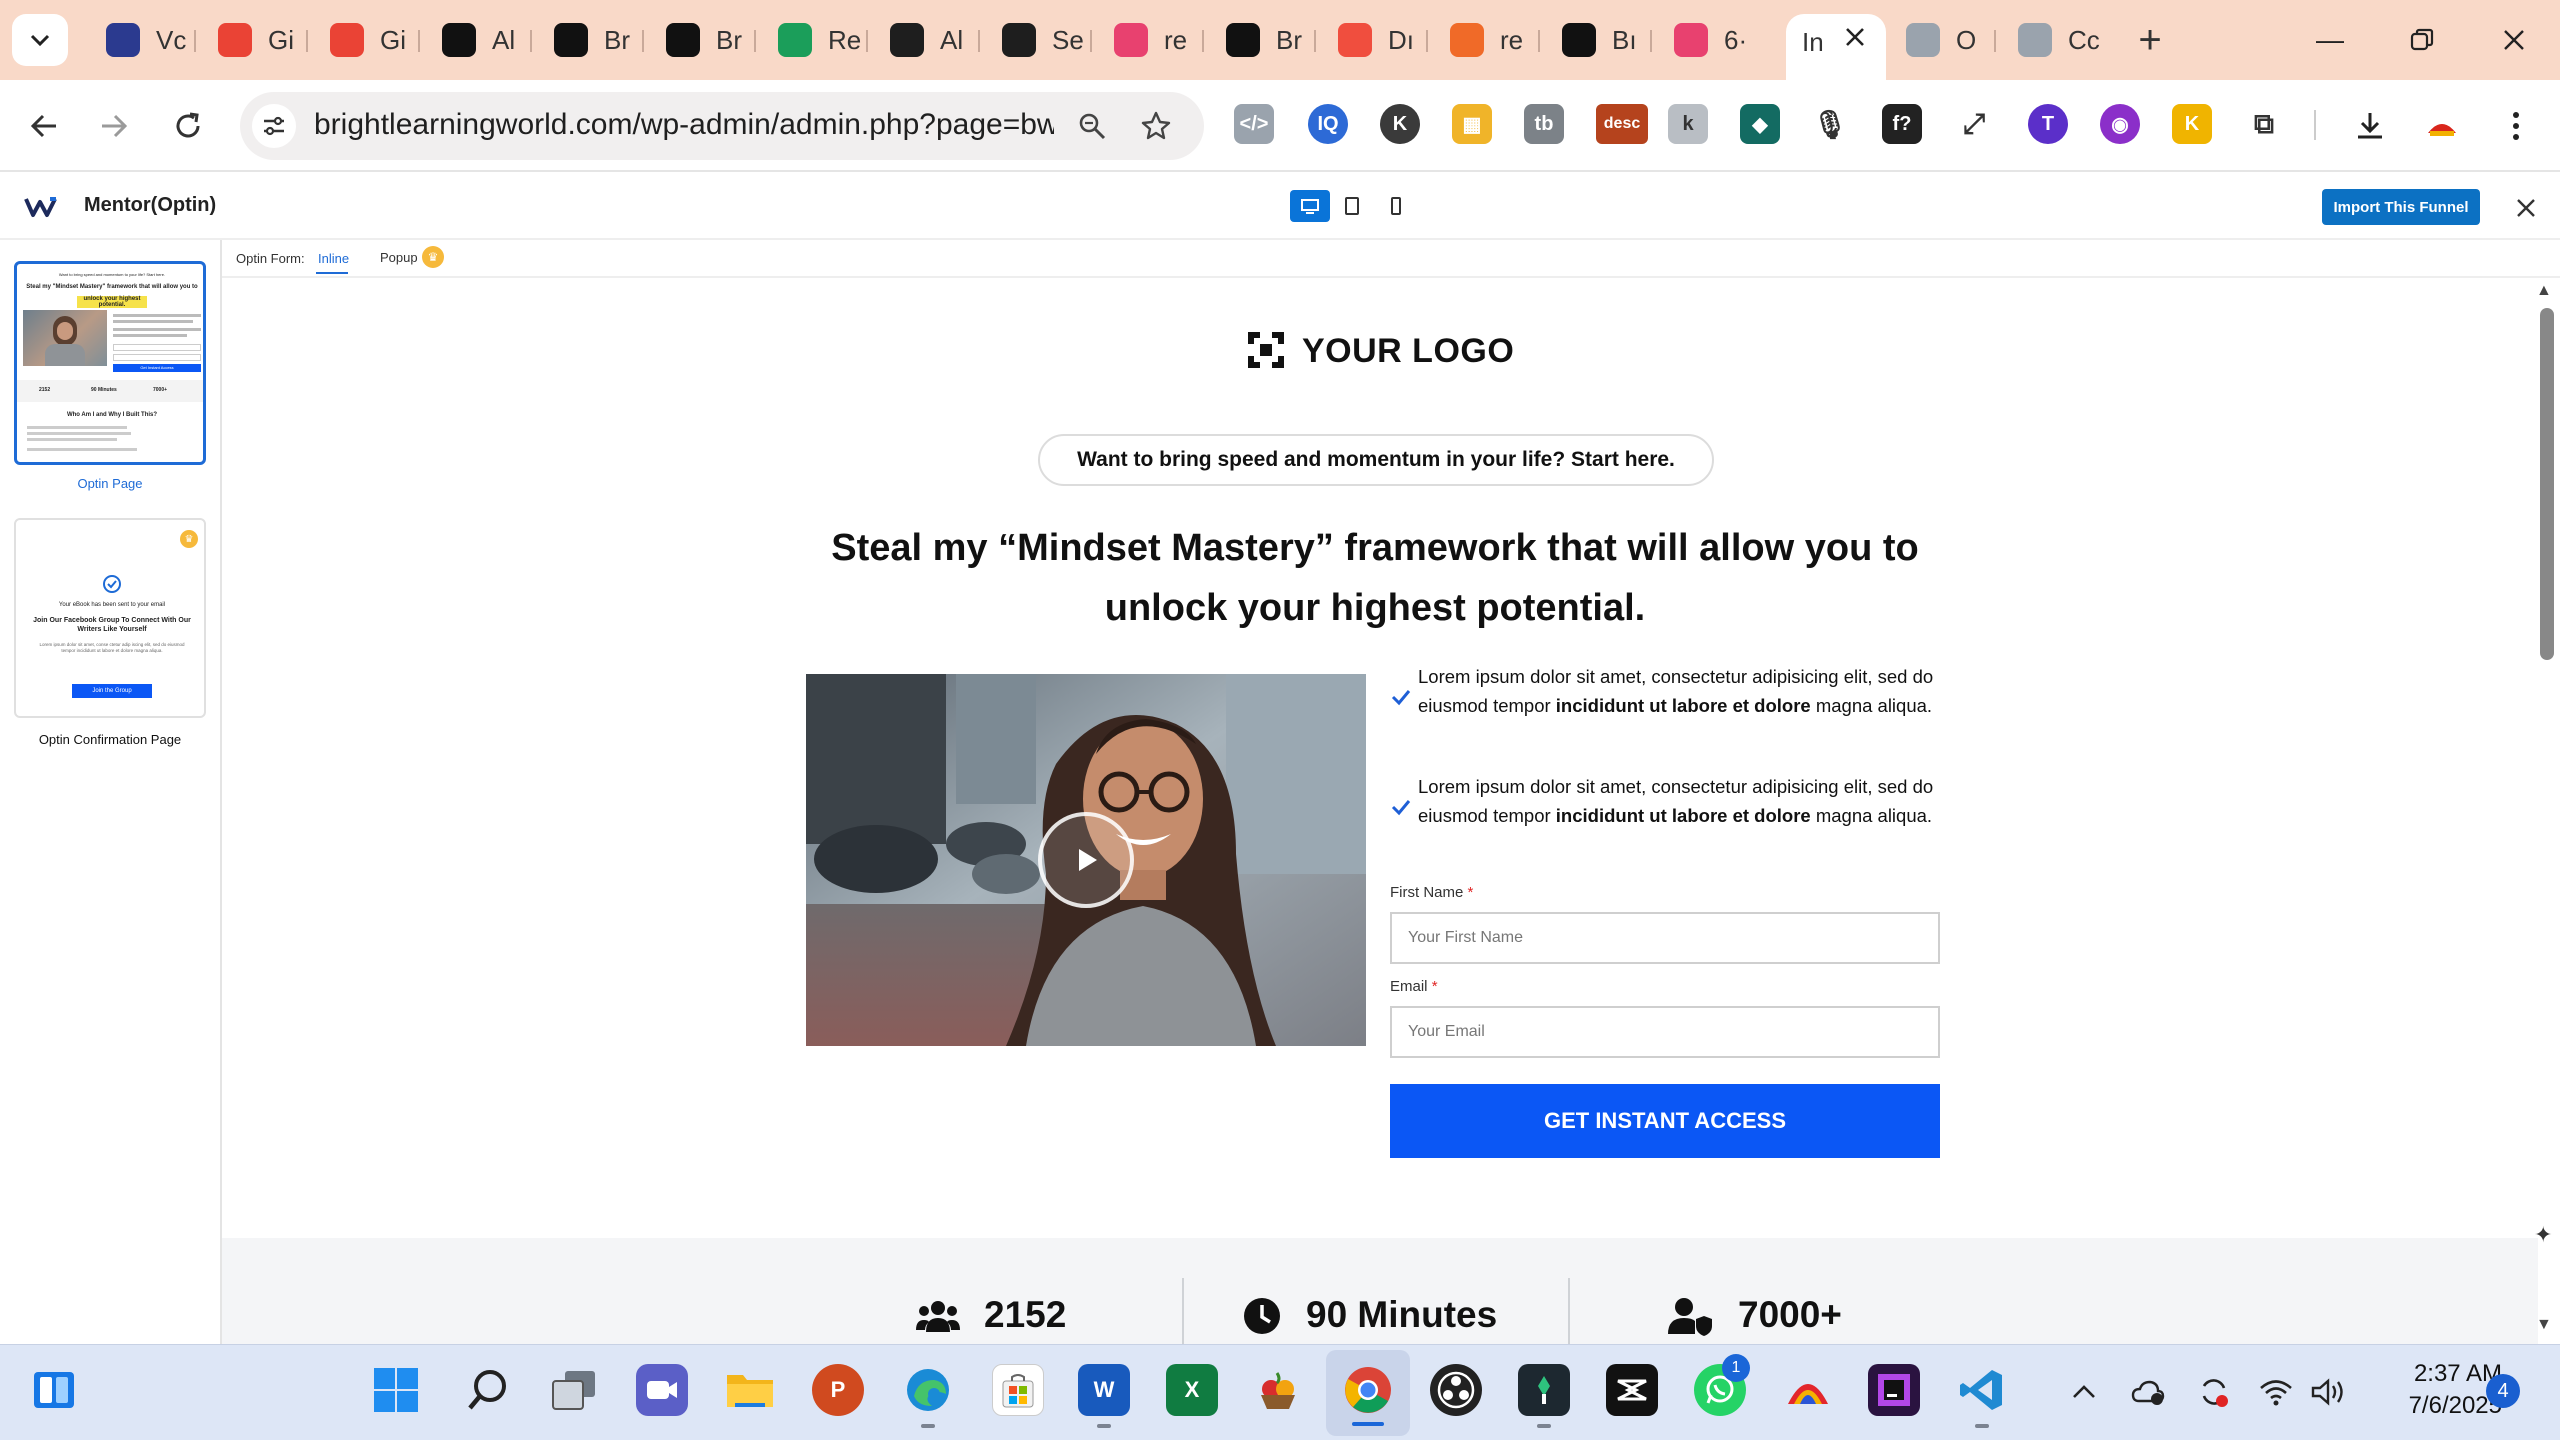  Describe the element at coordinates (1104, 1390) in the screenshot. I see `word-button: W` at that location.